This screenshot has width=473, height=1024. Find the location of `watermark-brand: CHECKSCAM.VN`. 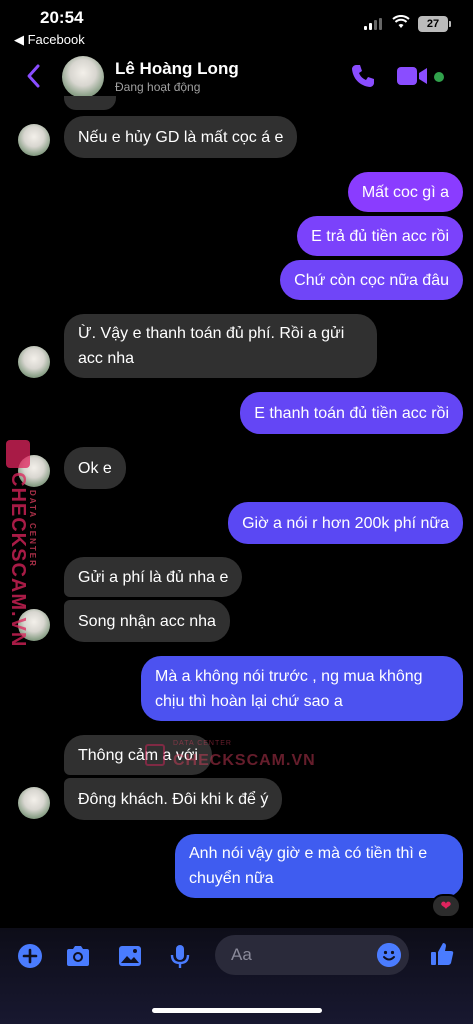

watermark-brand: CHECKSCAM.VN is located at coordinates (18, 560).